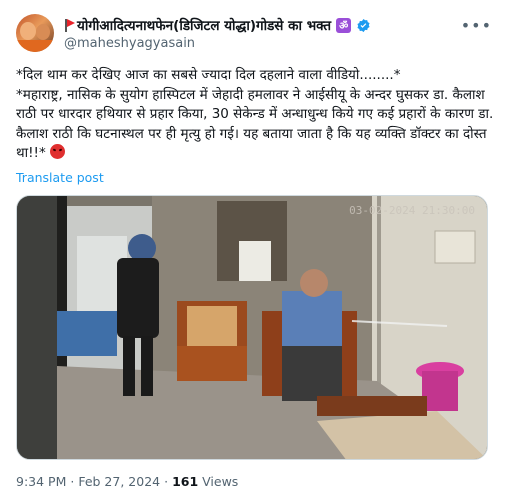  I want to click on post-date: Feb 27, 2024, so click(119, 481).